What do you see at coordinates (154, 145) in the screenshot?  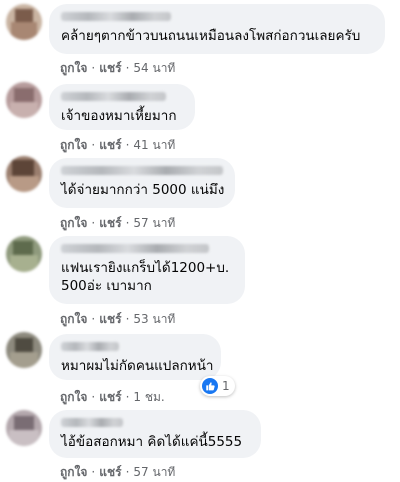 I see `timestamp: 41 นาที` at bounding box center [154, 145].